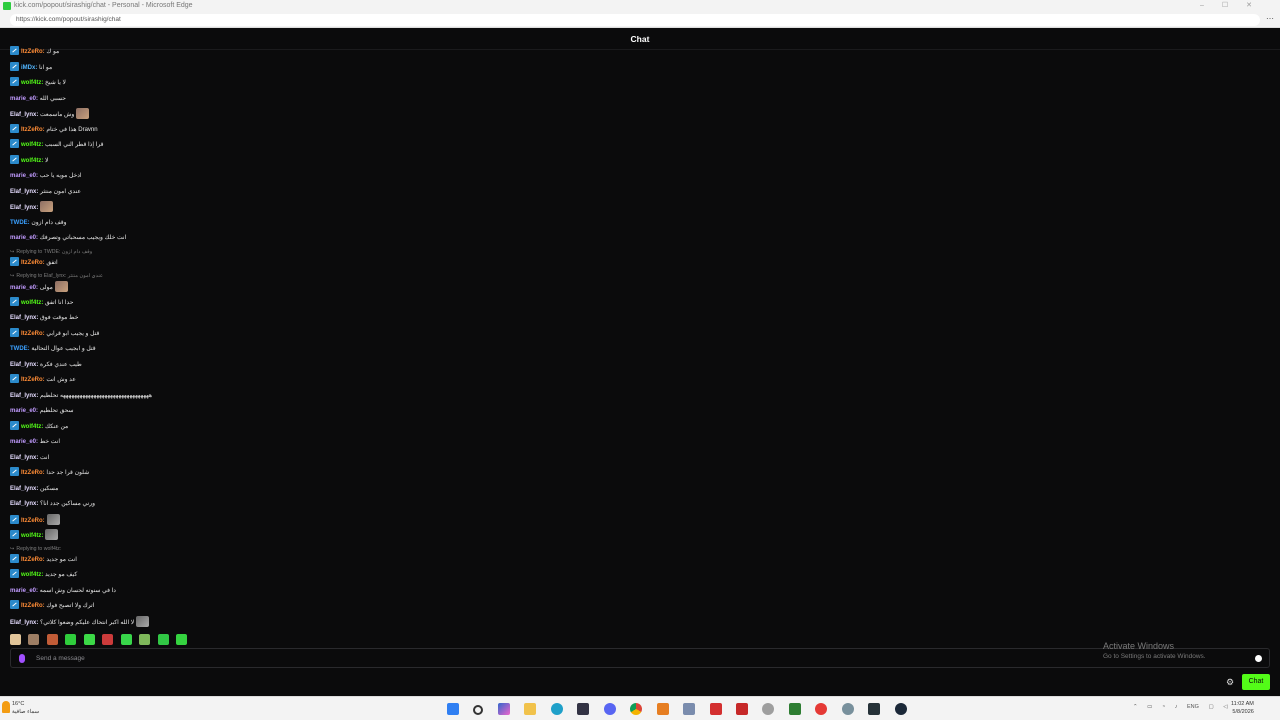  Describe the element at coordinates (1149, 707) in the screenshot. I see `battery-icon: ▭` at that location.